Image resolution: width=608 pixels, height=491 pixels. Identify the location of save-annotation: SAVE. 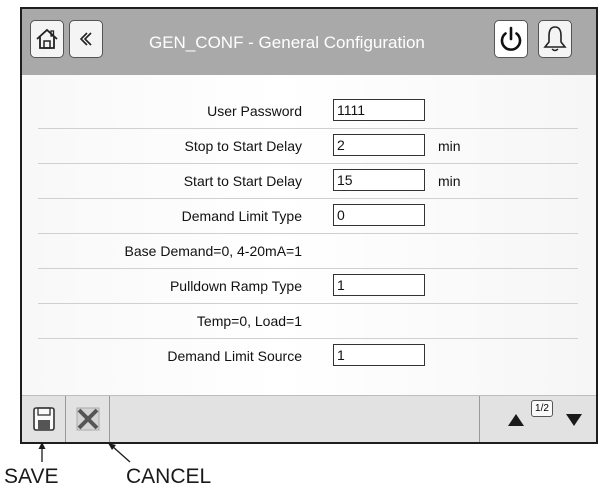
(31, 476).